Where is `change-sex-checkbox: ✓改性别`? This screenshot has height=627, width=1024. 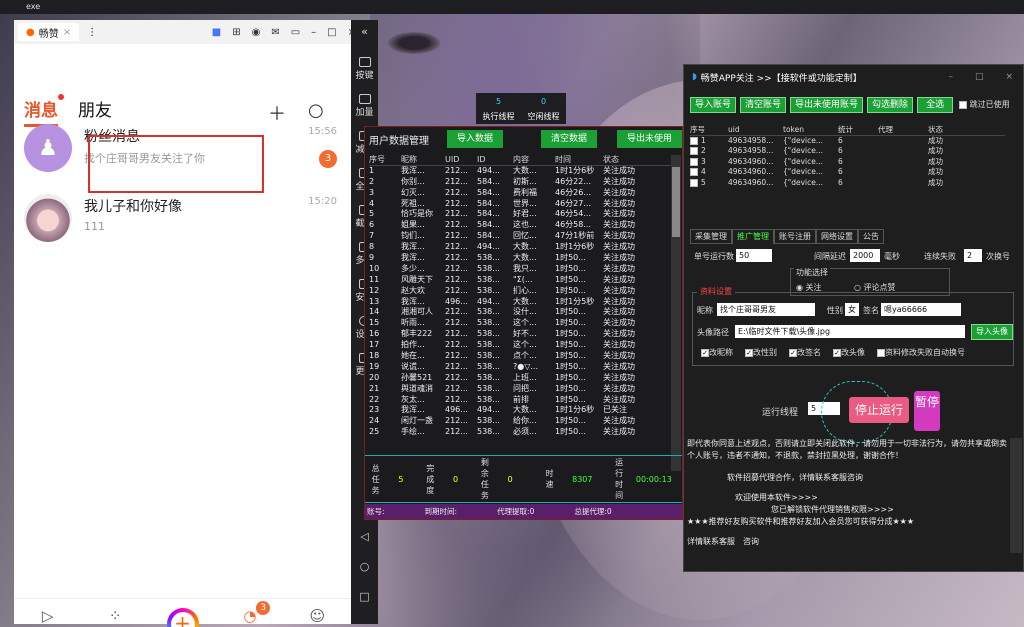 change-sex-checkbox: ✓改性别 is located at coordinates (761, 352).